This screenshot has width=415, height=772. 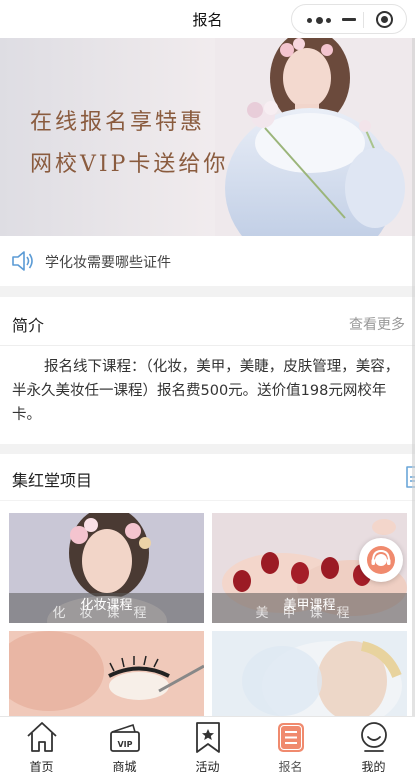 I want to click on banner-subline: 网校VIP卡送给你, so click(x=129, y=164).